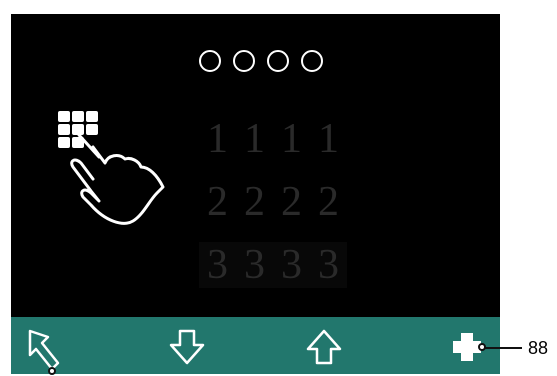 Image resolution: width=557 pixels, height=376 pixels. I want to click on callout-label: 88, so click(538, 348).